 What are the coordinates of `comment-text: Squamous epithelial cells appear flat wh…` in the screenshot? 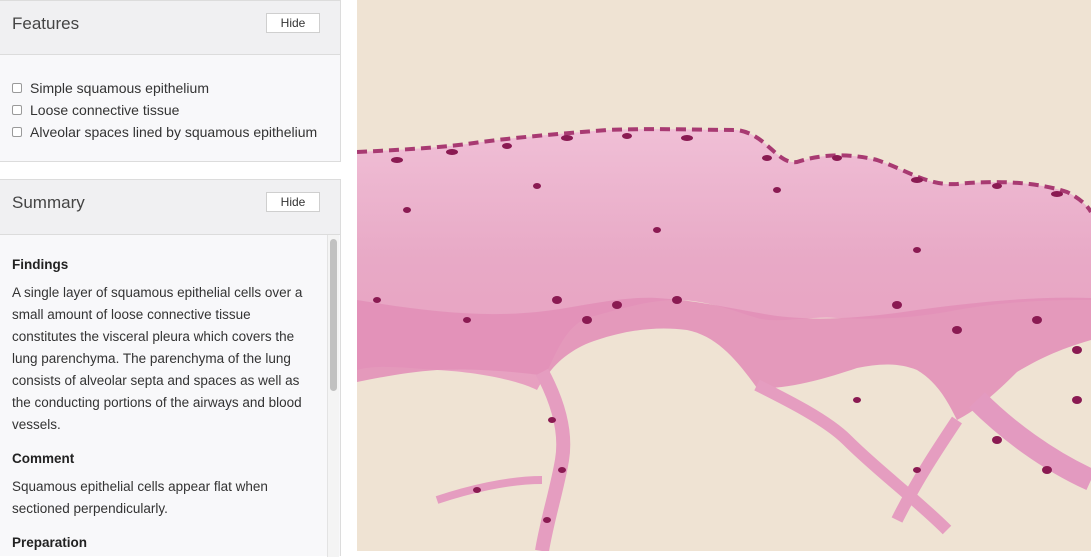 It's located at (140, 497).